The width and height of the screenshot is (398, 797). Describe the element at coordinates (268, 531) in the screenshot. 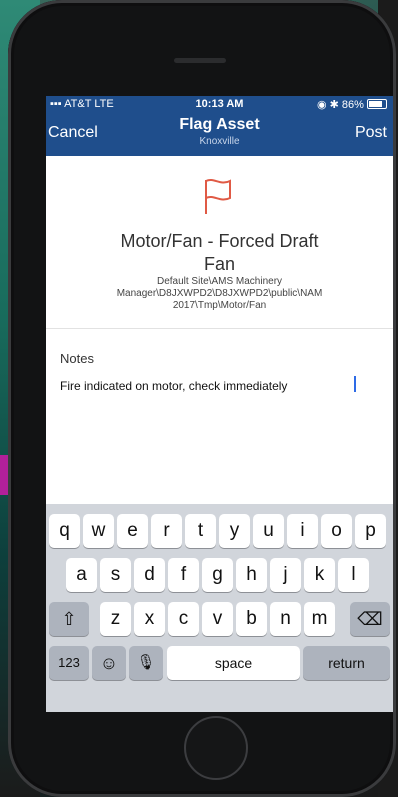

I see `key-u: u` at that location.